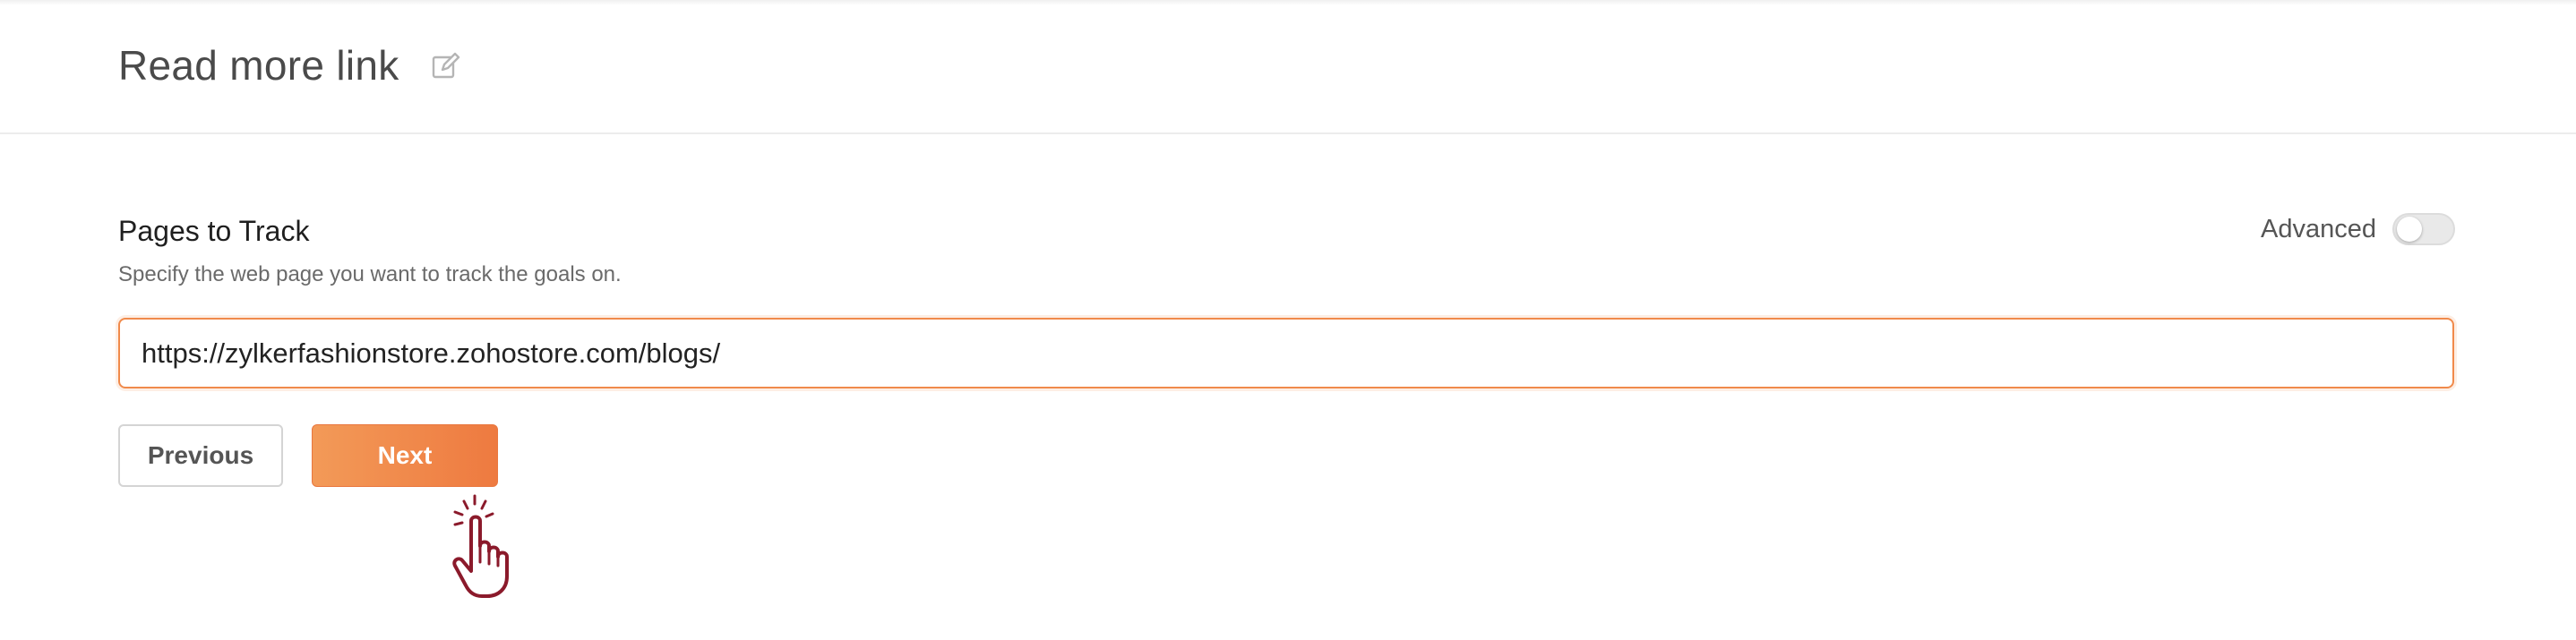  Describe the element at coordinates (2318, 228) in the screenshot. I see `advanced-label: Advanced` at that location.